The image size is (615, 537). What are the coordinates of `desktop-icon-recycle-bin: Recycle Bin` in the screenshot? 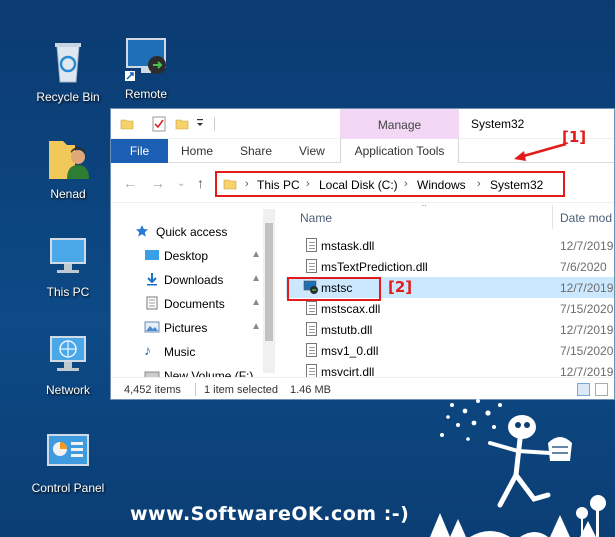 It's located at (68, 71).